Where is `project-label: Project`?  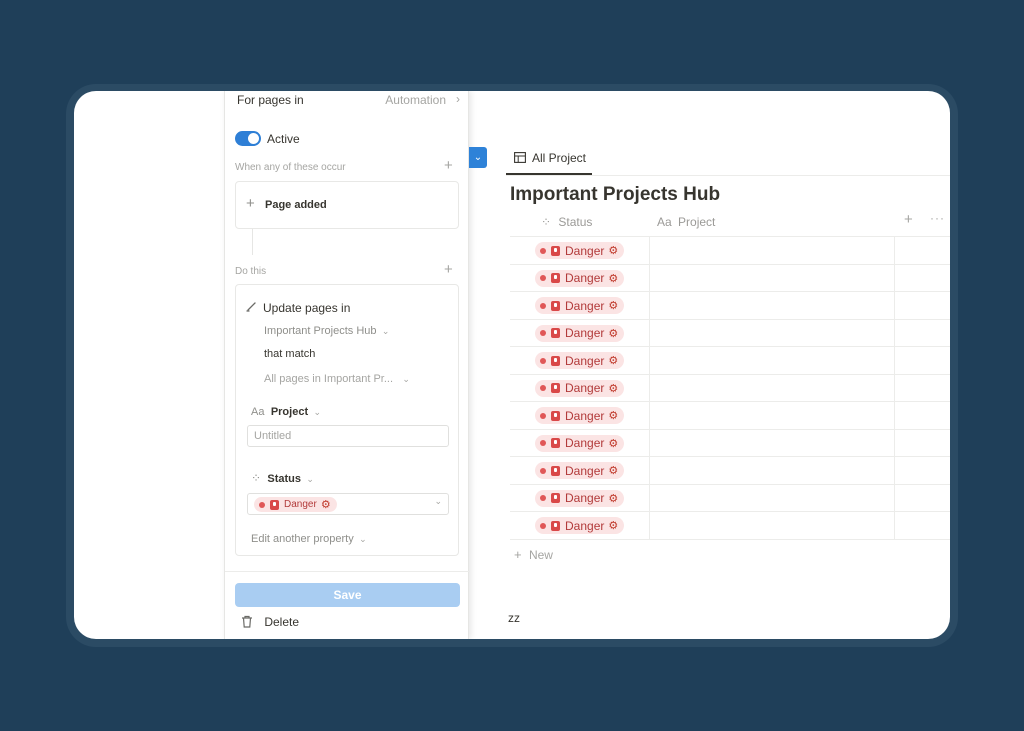
project-label: Project is located at coordinates (289, 412).